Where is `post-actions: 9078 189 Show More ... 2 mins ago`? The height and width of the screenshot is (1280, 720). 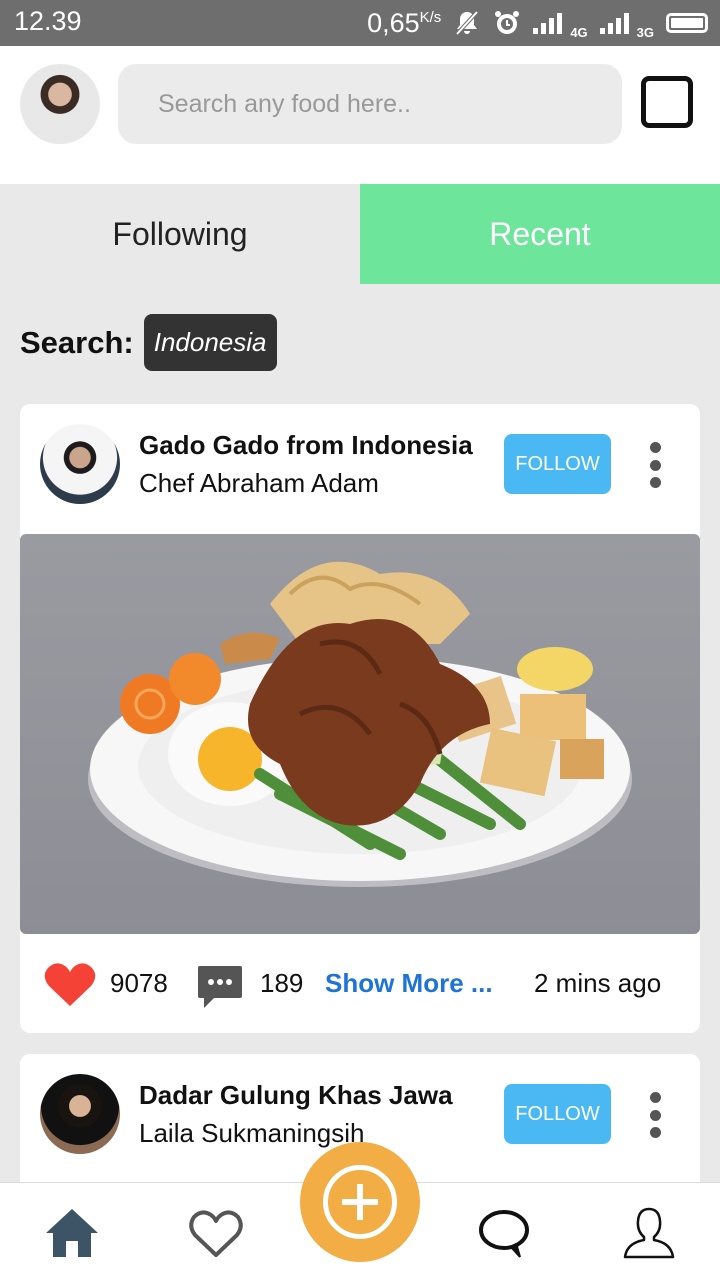
post-actions: 9078 189 Show More ... 2 mins ago is located at coordinates (360, 984).